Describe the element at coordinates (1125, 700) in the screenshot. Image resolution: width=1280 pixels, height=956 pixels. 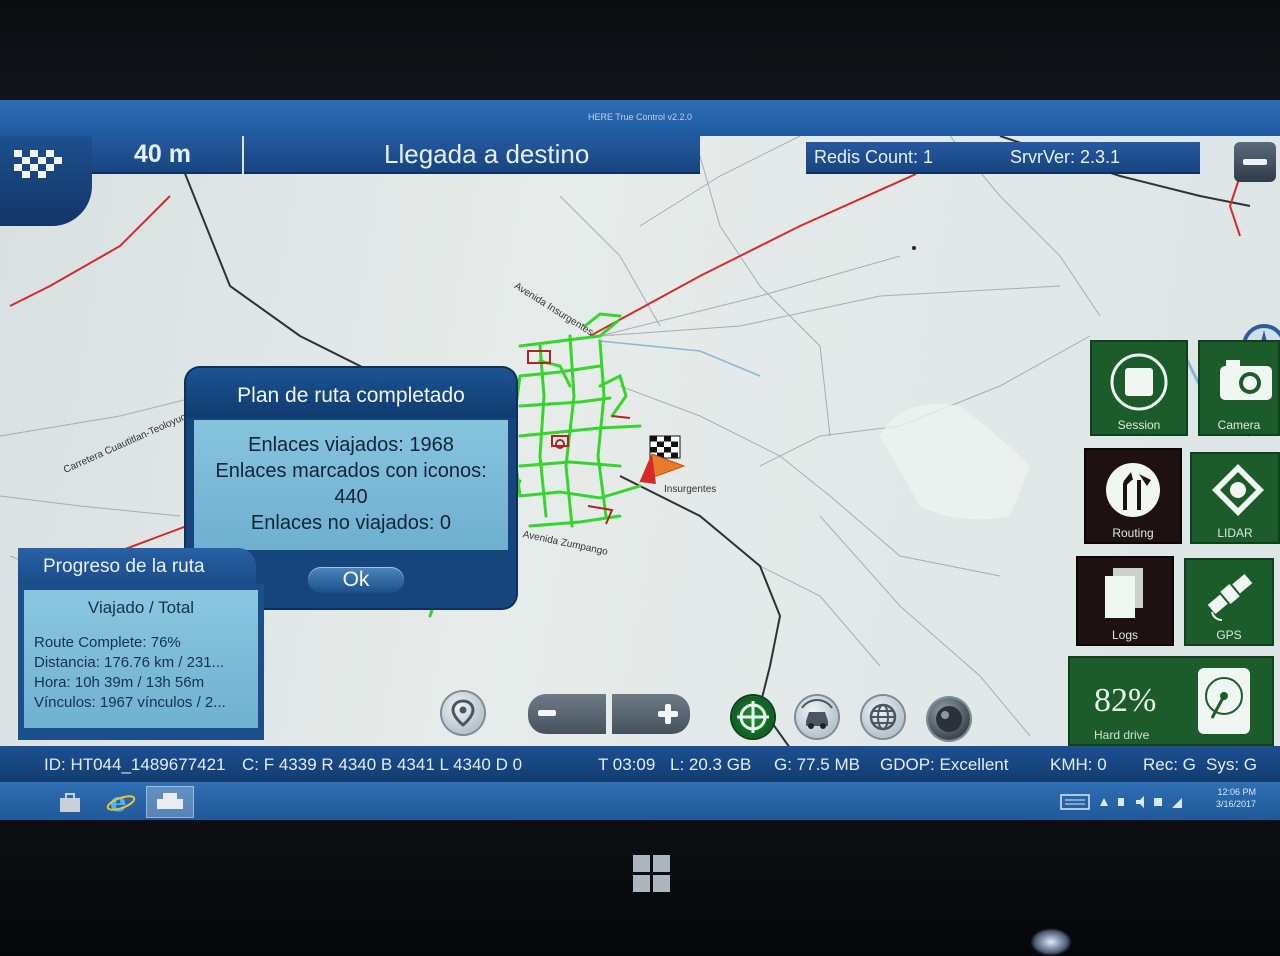
I see `hard-drive-usage: 82%` at that location.